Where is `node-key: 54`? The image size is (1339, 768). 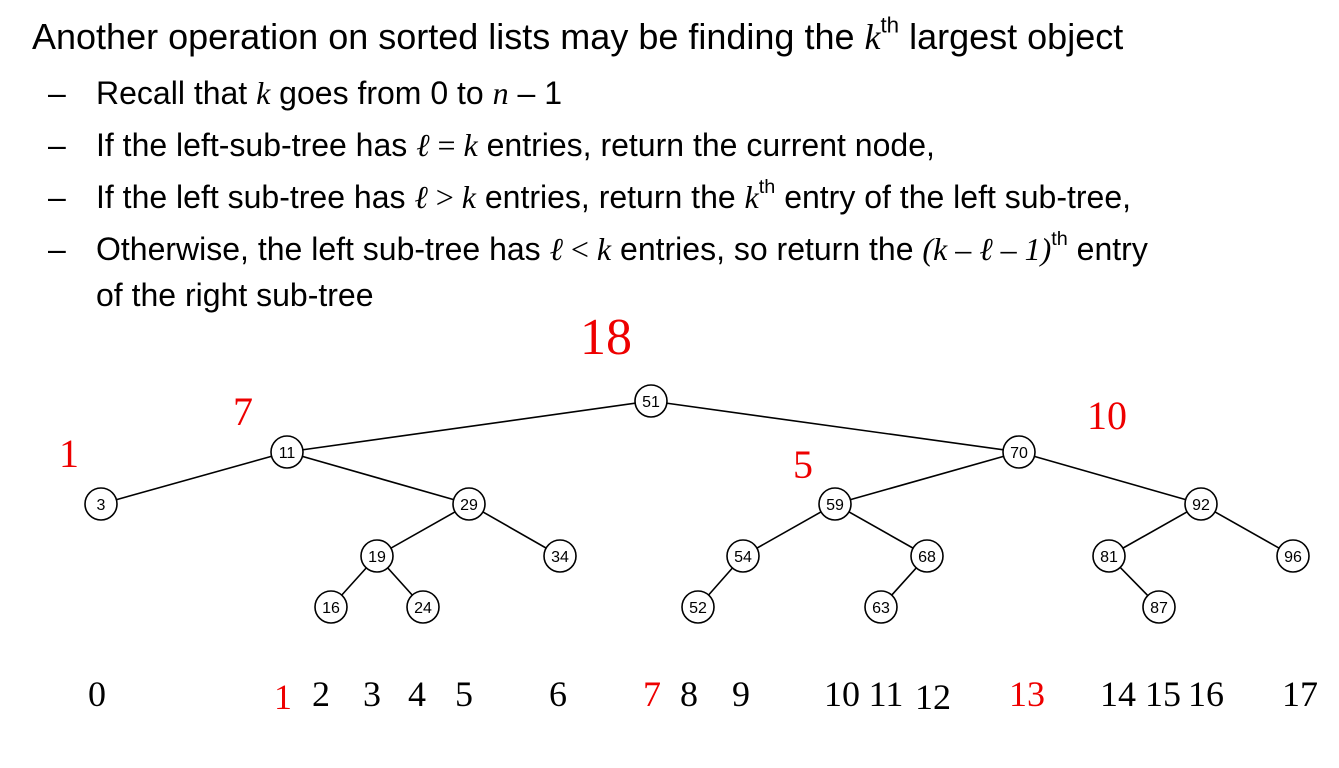 node-key: 54 is located at coordinates (743, 557).